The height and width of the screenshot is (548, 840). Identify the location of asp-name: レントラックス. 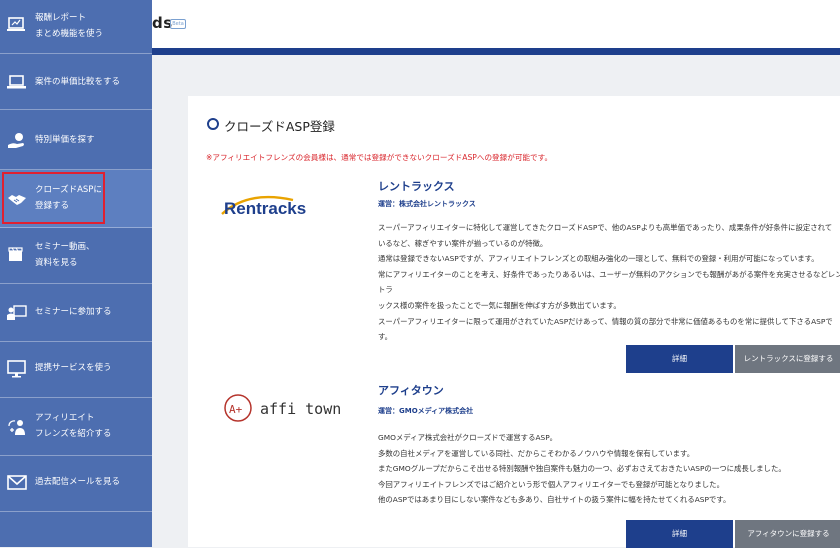
(416, 186).